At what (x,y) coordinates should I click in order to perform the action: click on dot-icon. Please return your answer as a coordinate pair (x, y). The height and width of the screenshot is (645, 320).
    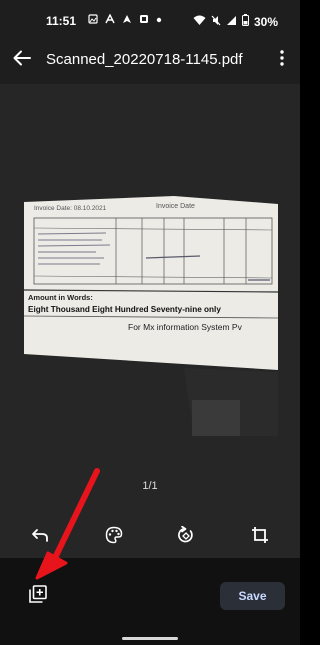
    Looking at the image, I should click on (159, 21).